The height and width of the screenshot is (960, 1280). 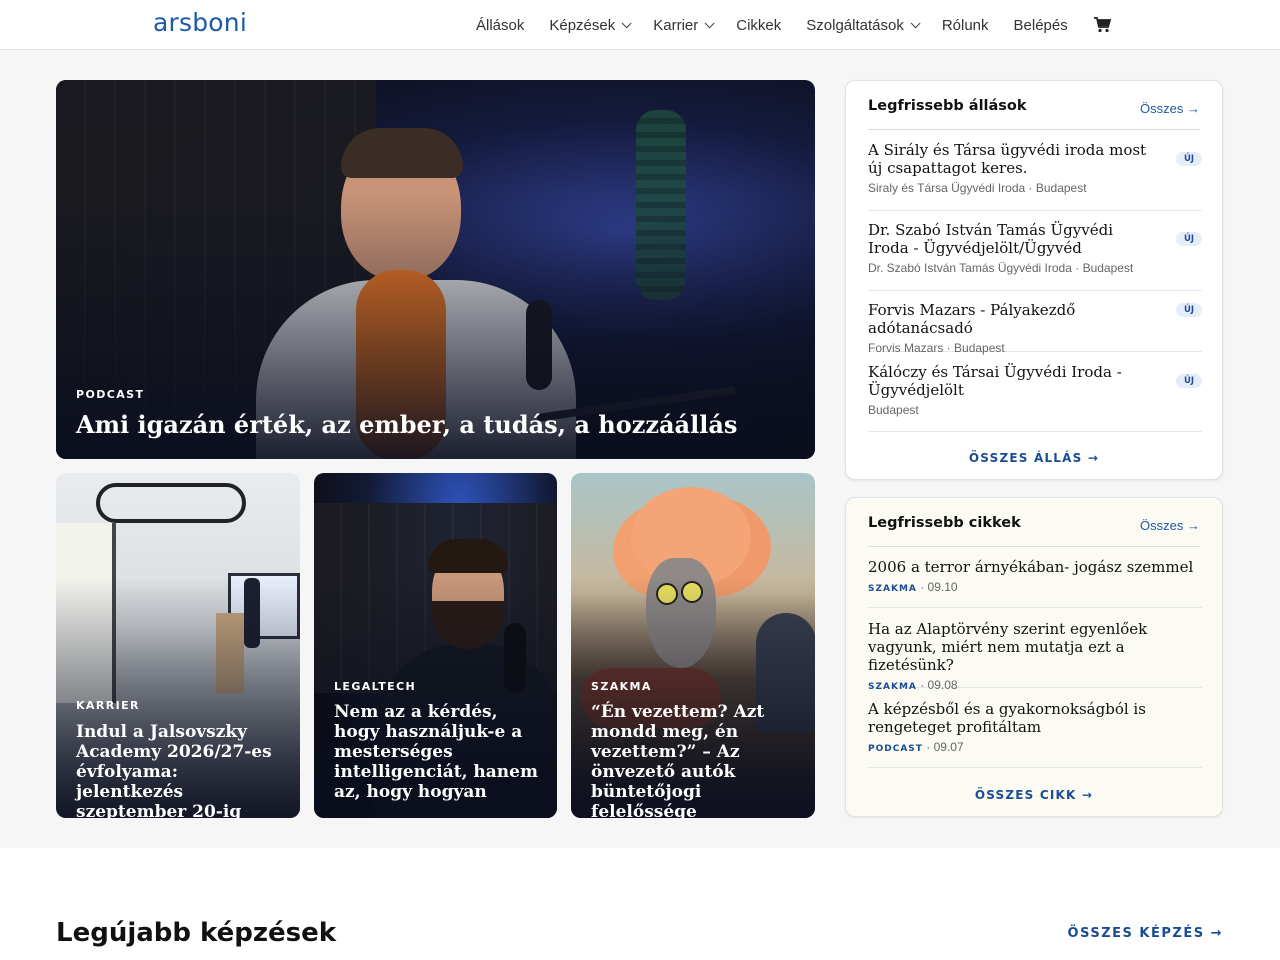 What do you see at coordinates (906, 348) in the screenshot?
I see `job-company: Forvis Mazars` at bounding box center [906, 348].